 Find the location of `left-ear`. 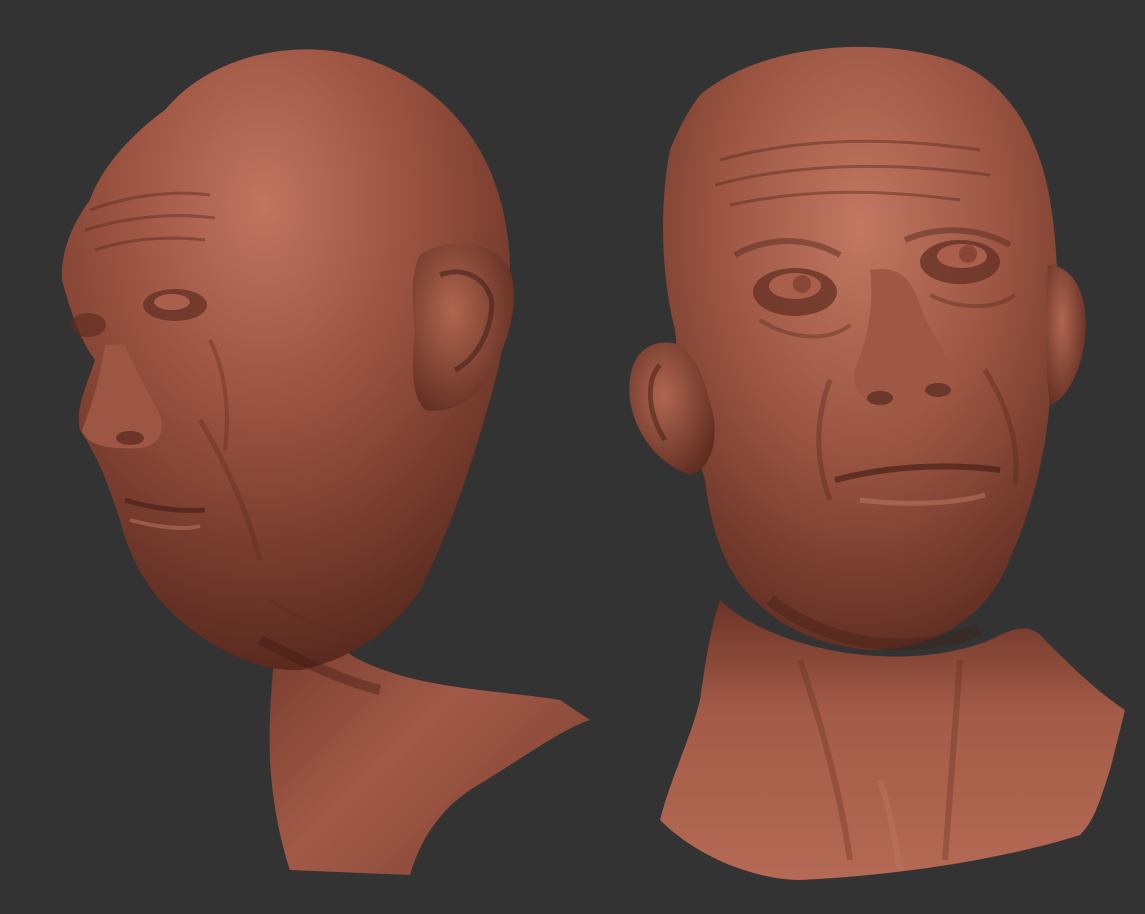

left-ear is located at coordinates (463, 327).